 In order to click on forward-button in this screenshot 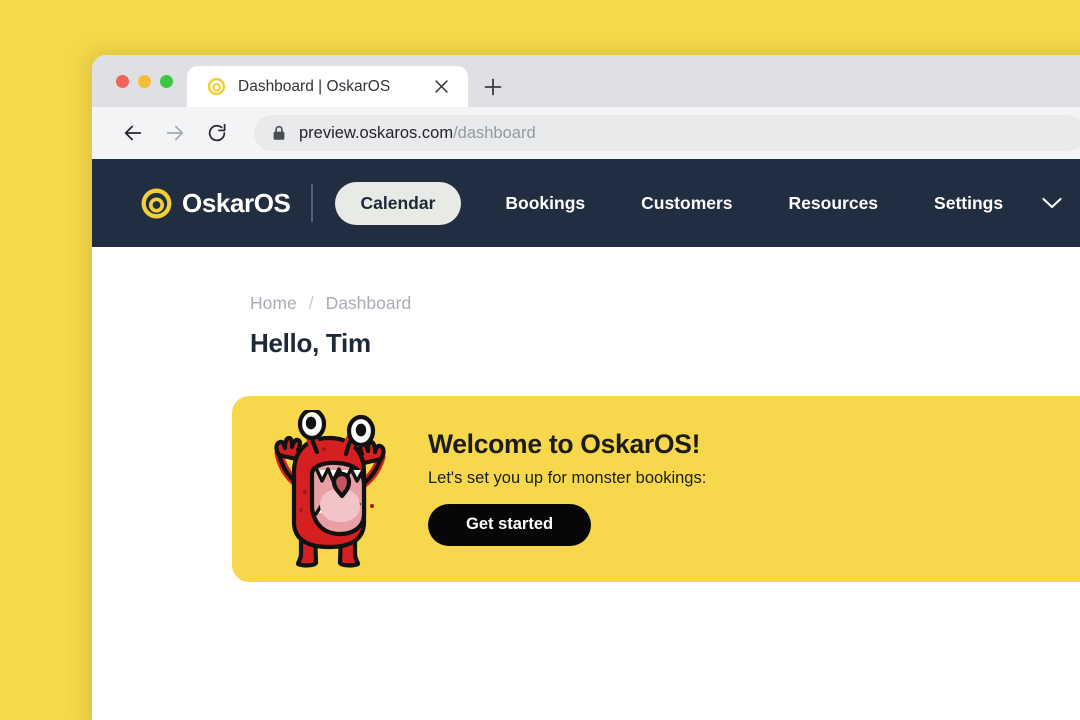, I will do `click(175, 133)`.